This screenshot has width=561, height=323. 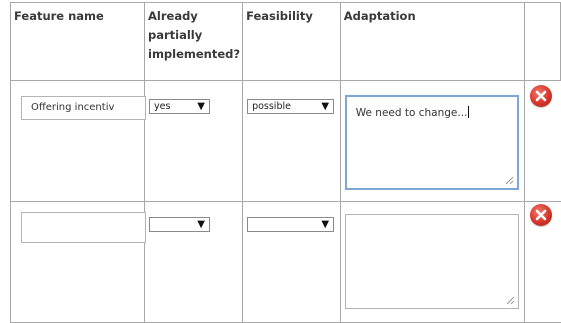 I want to click on already-implemented-select: yes ▼, so click(x=179, y=106).